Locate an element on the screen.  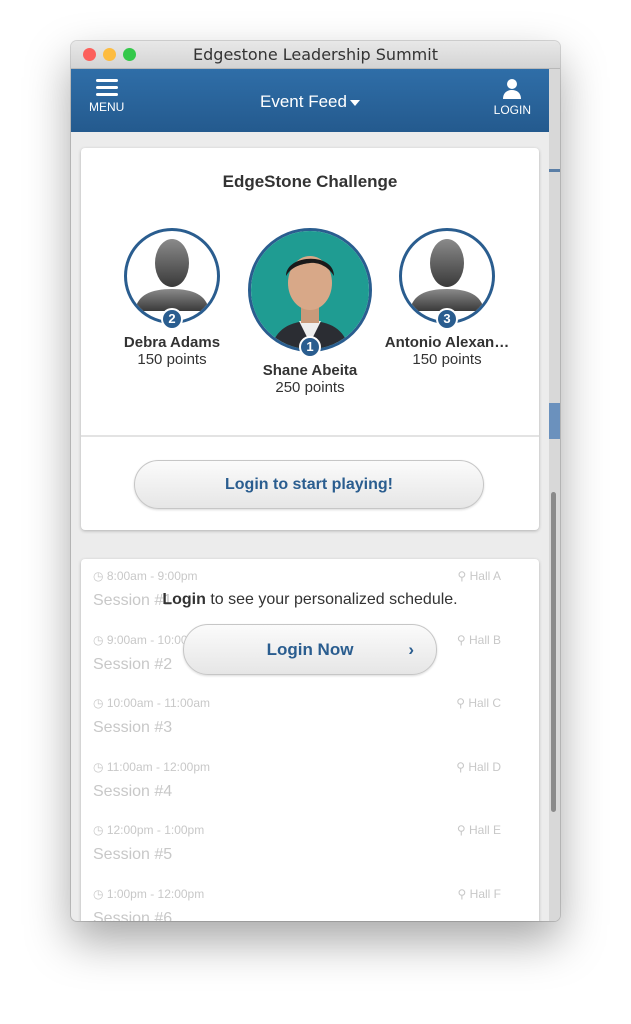
session-time: 11:00am - 12:00pm is located at coordinates (158, 766).